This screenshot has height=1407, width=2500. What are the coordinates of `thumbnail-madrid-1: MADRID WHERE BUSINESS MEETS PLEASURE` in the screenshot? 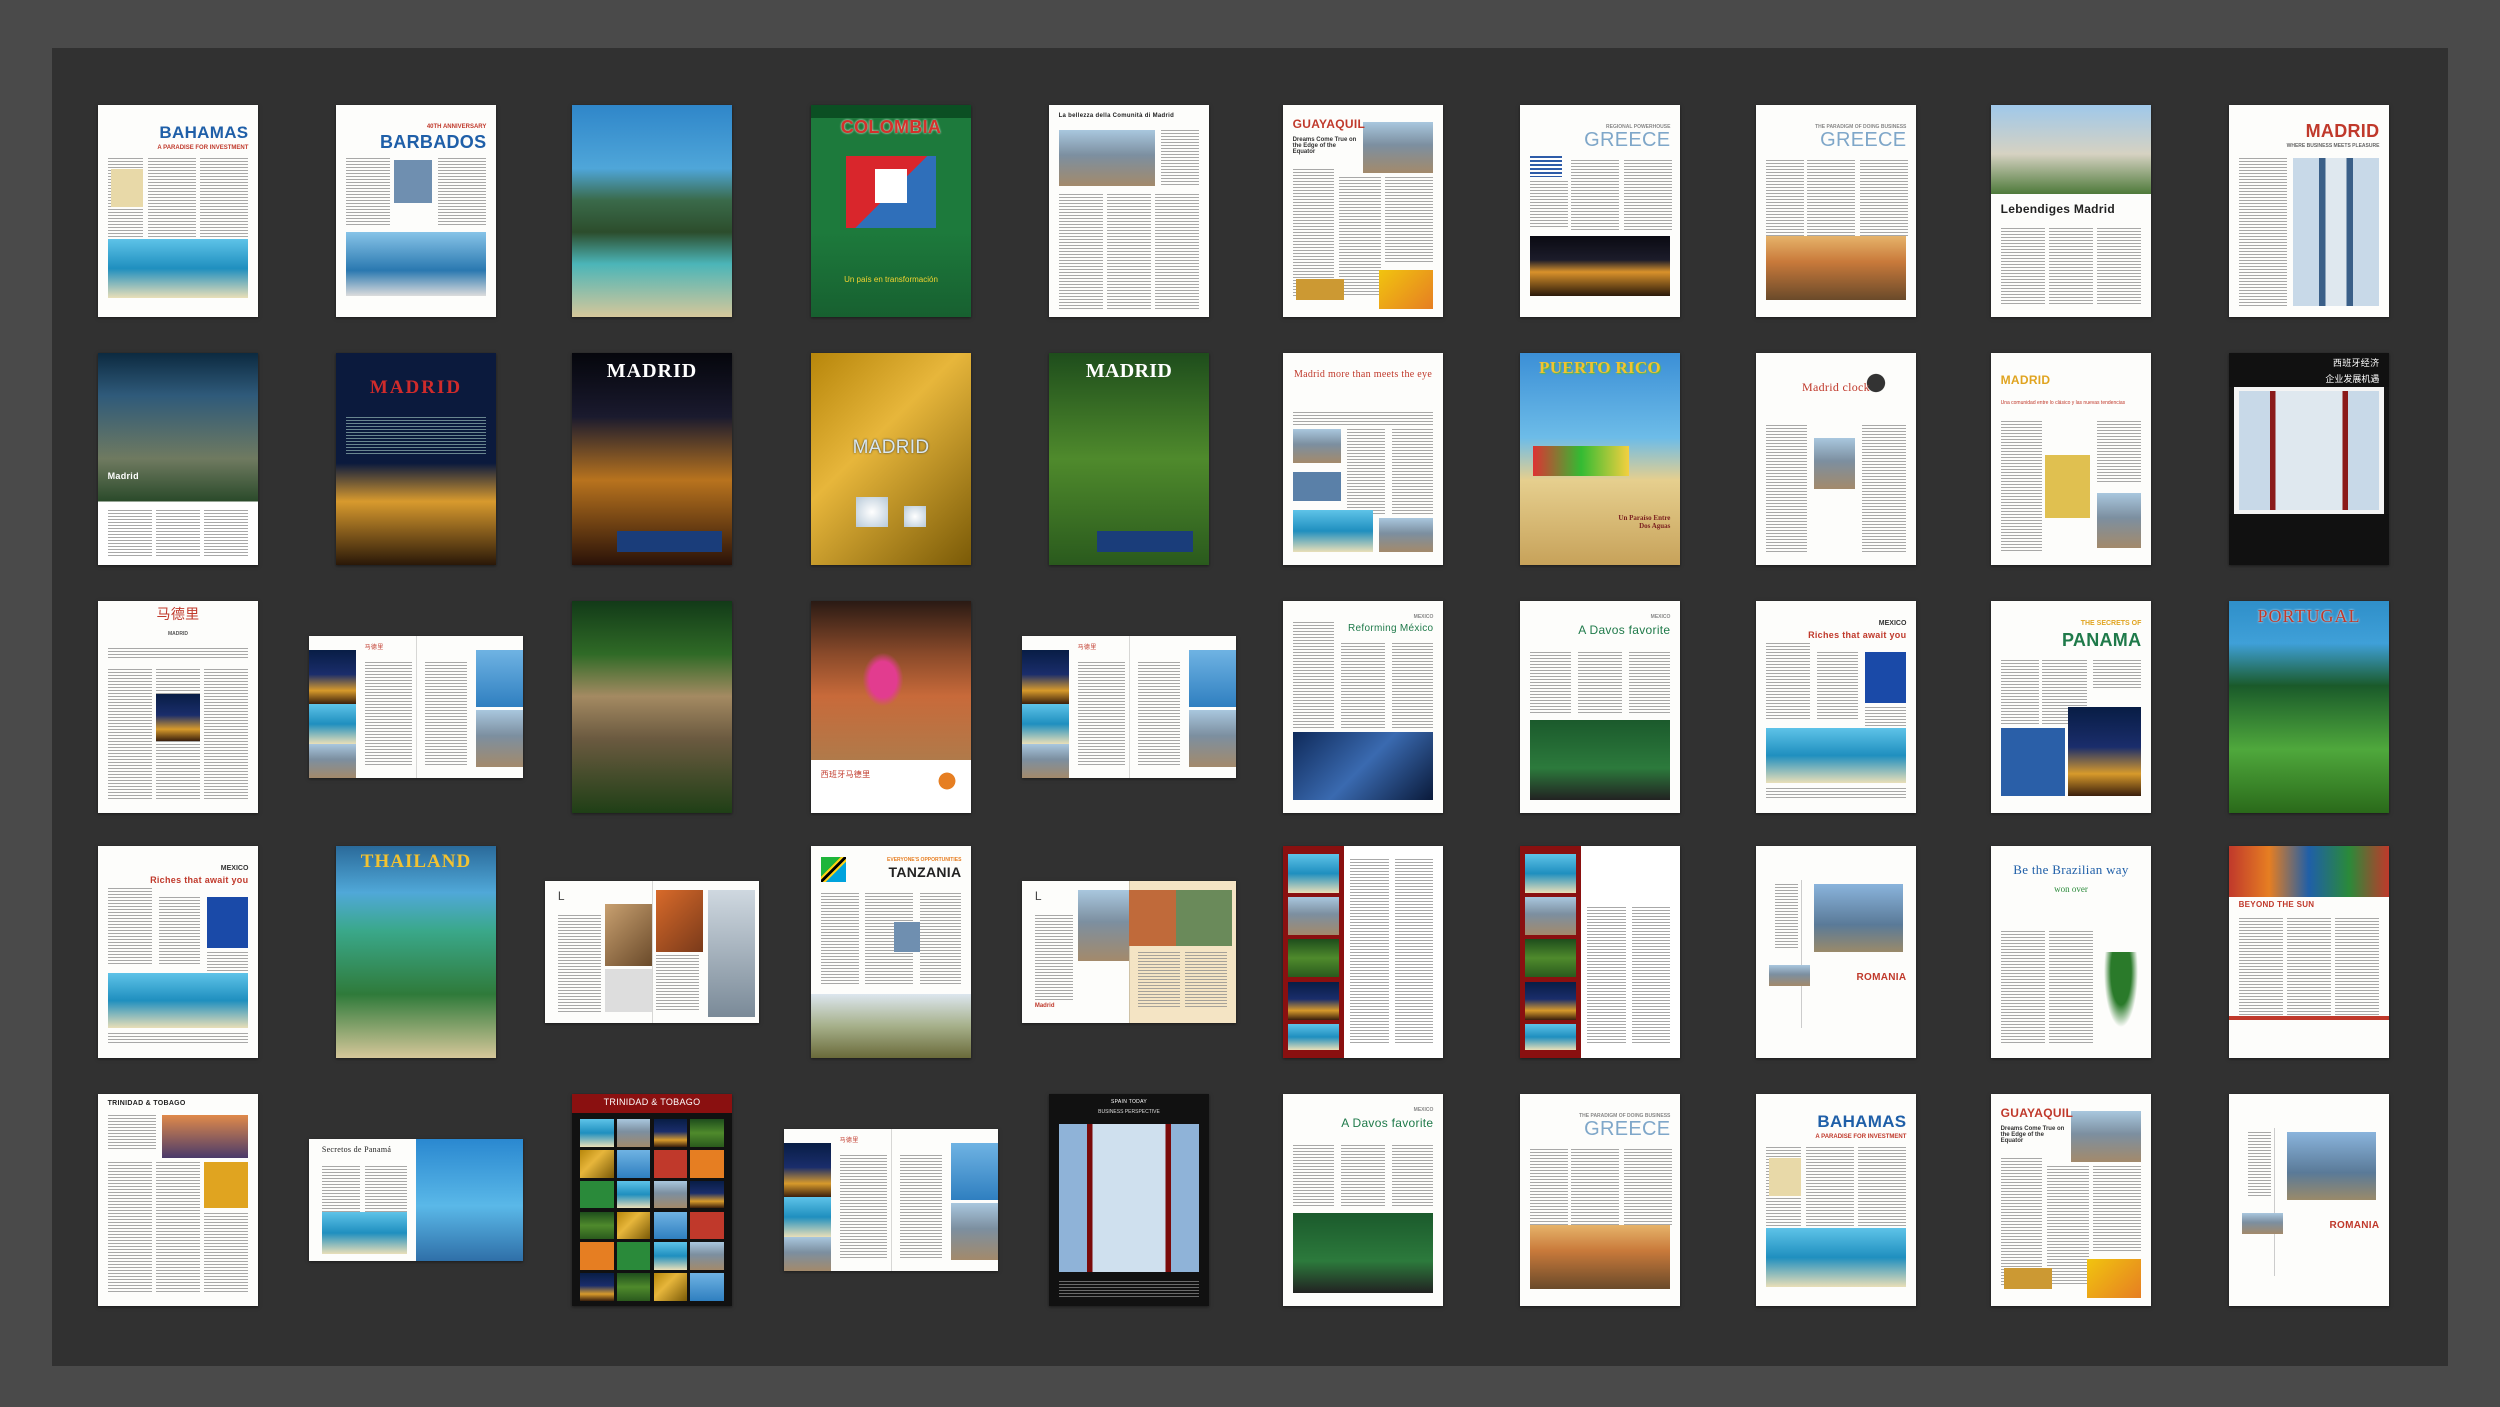 It's located at (2309, 211).